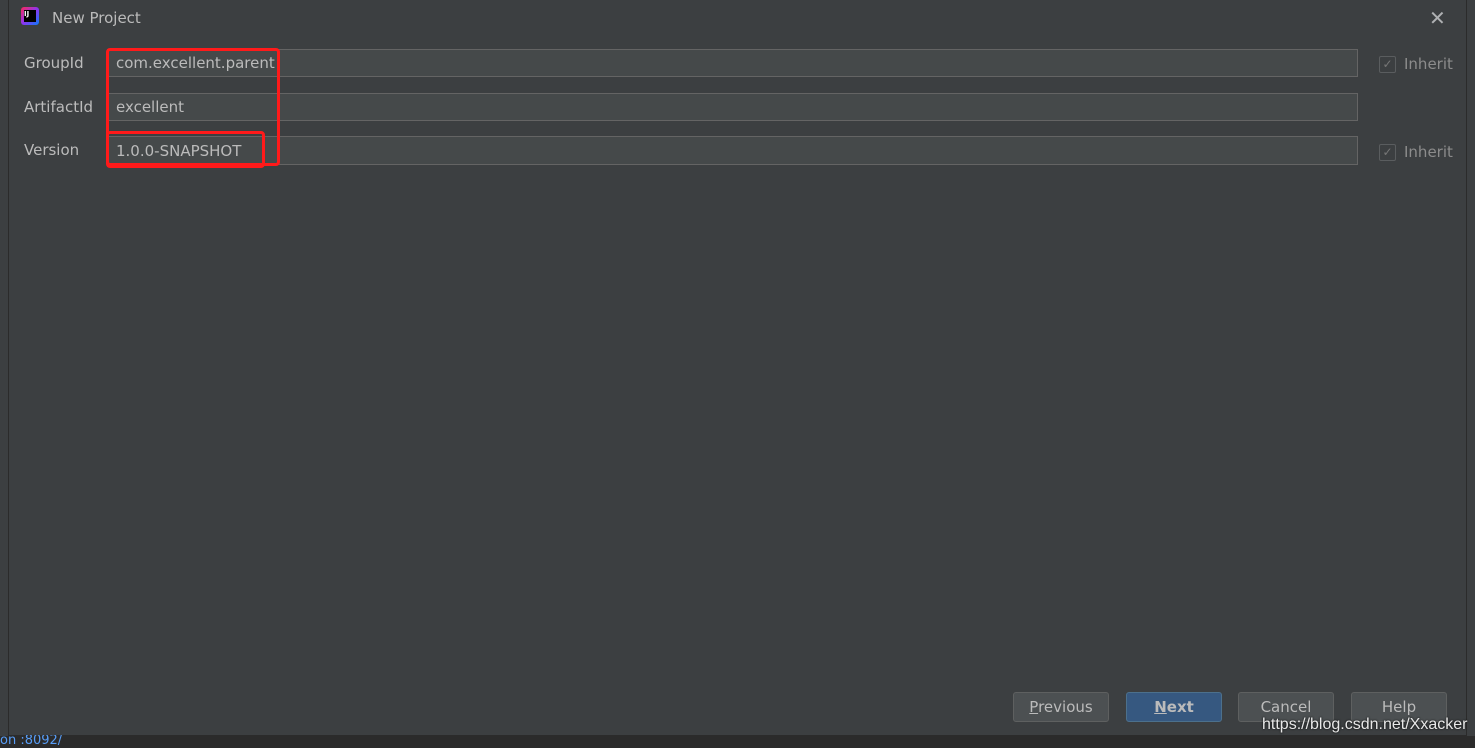 Image resolution: width=1475 pixels, height=748 pixels. I want to click on artifactid-label: ArtifactId, so click(59, 107).